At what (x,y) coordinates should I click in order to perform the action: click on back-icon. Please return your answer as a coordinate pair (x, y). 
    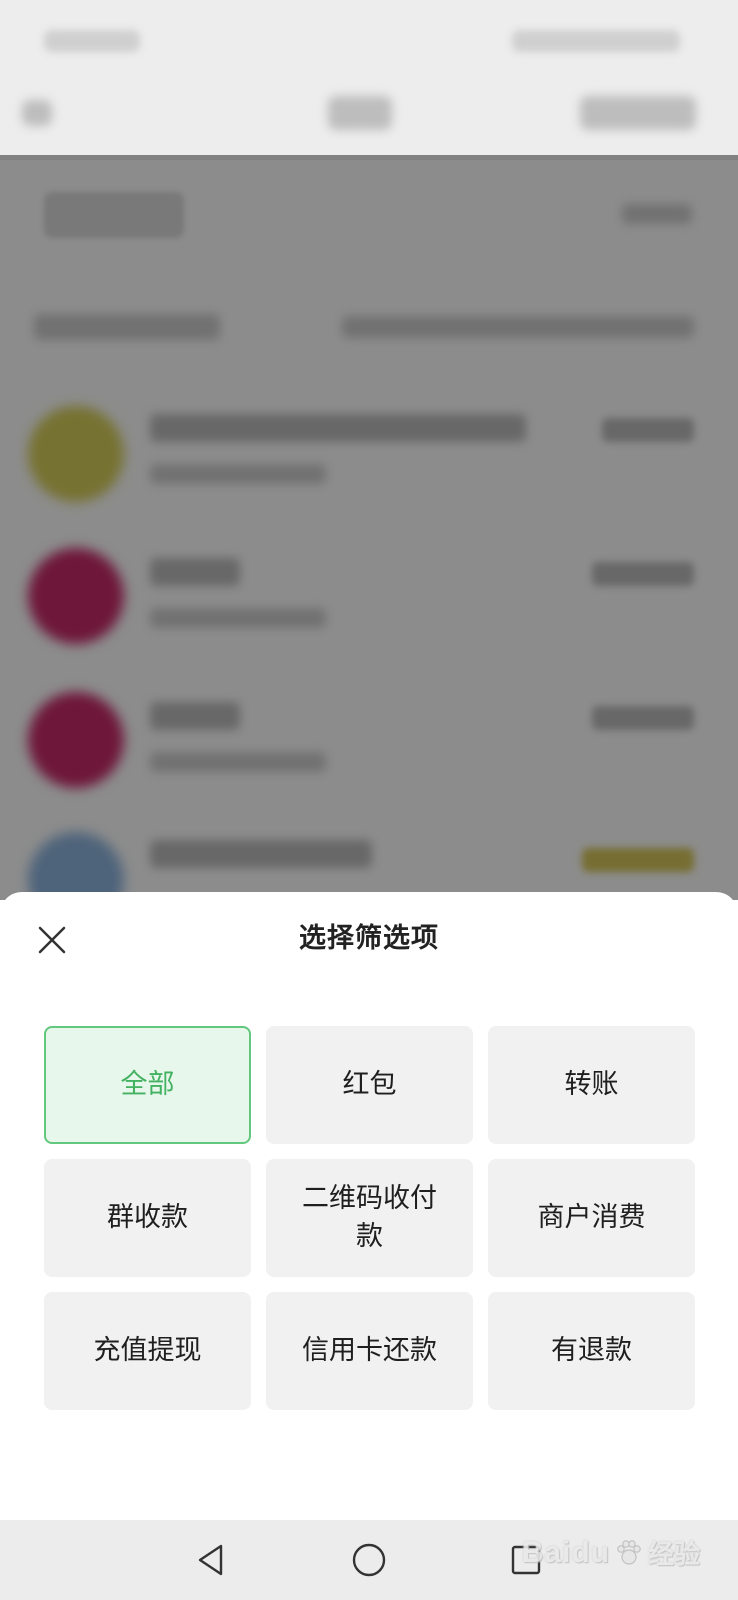
    Looking at the image, I should click on (37, 113).